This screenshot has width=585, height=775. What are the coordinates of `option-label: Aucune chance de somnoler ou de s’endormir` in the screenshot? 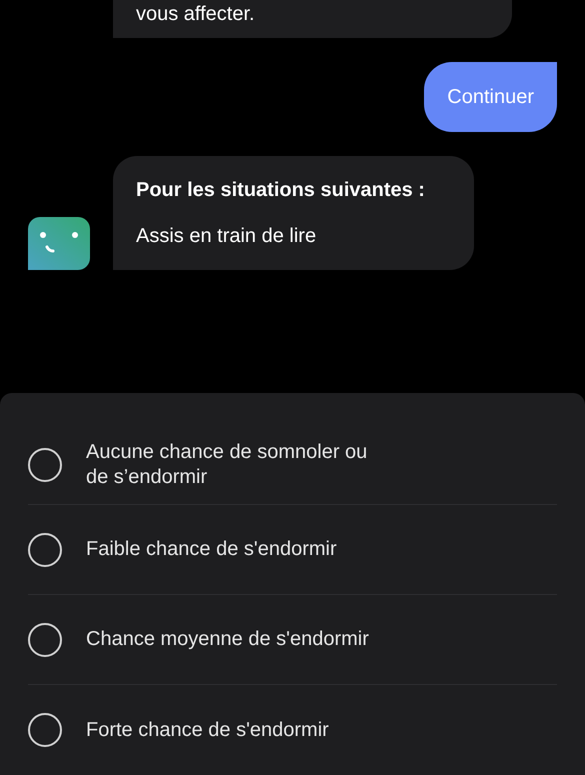 It's located at (236, 465).